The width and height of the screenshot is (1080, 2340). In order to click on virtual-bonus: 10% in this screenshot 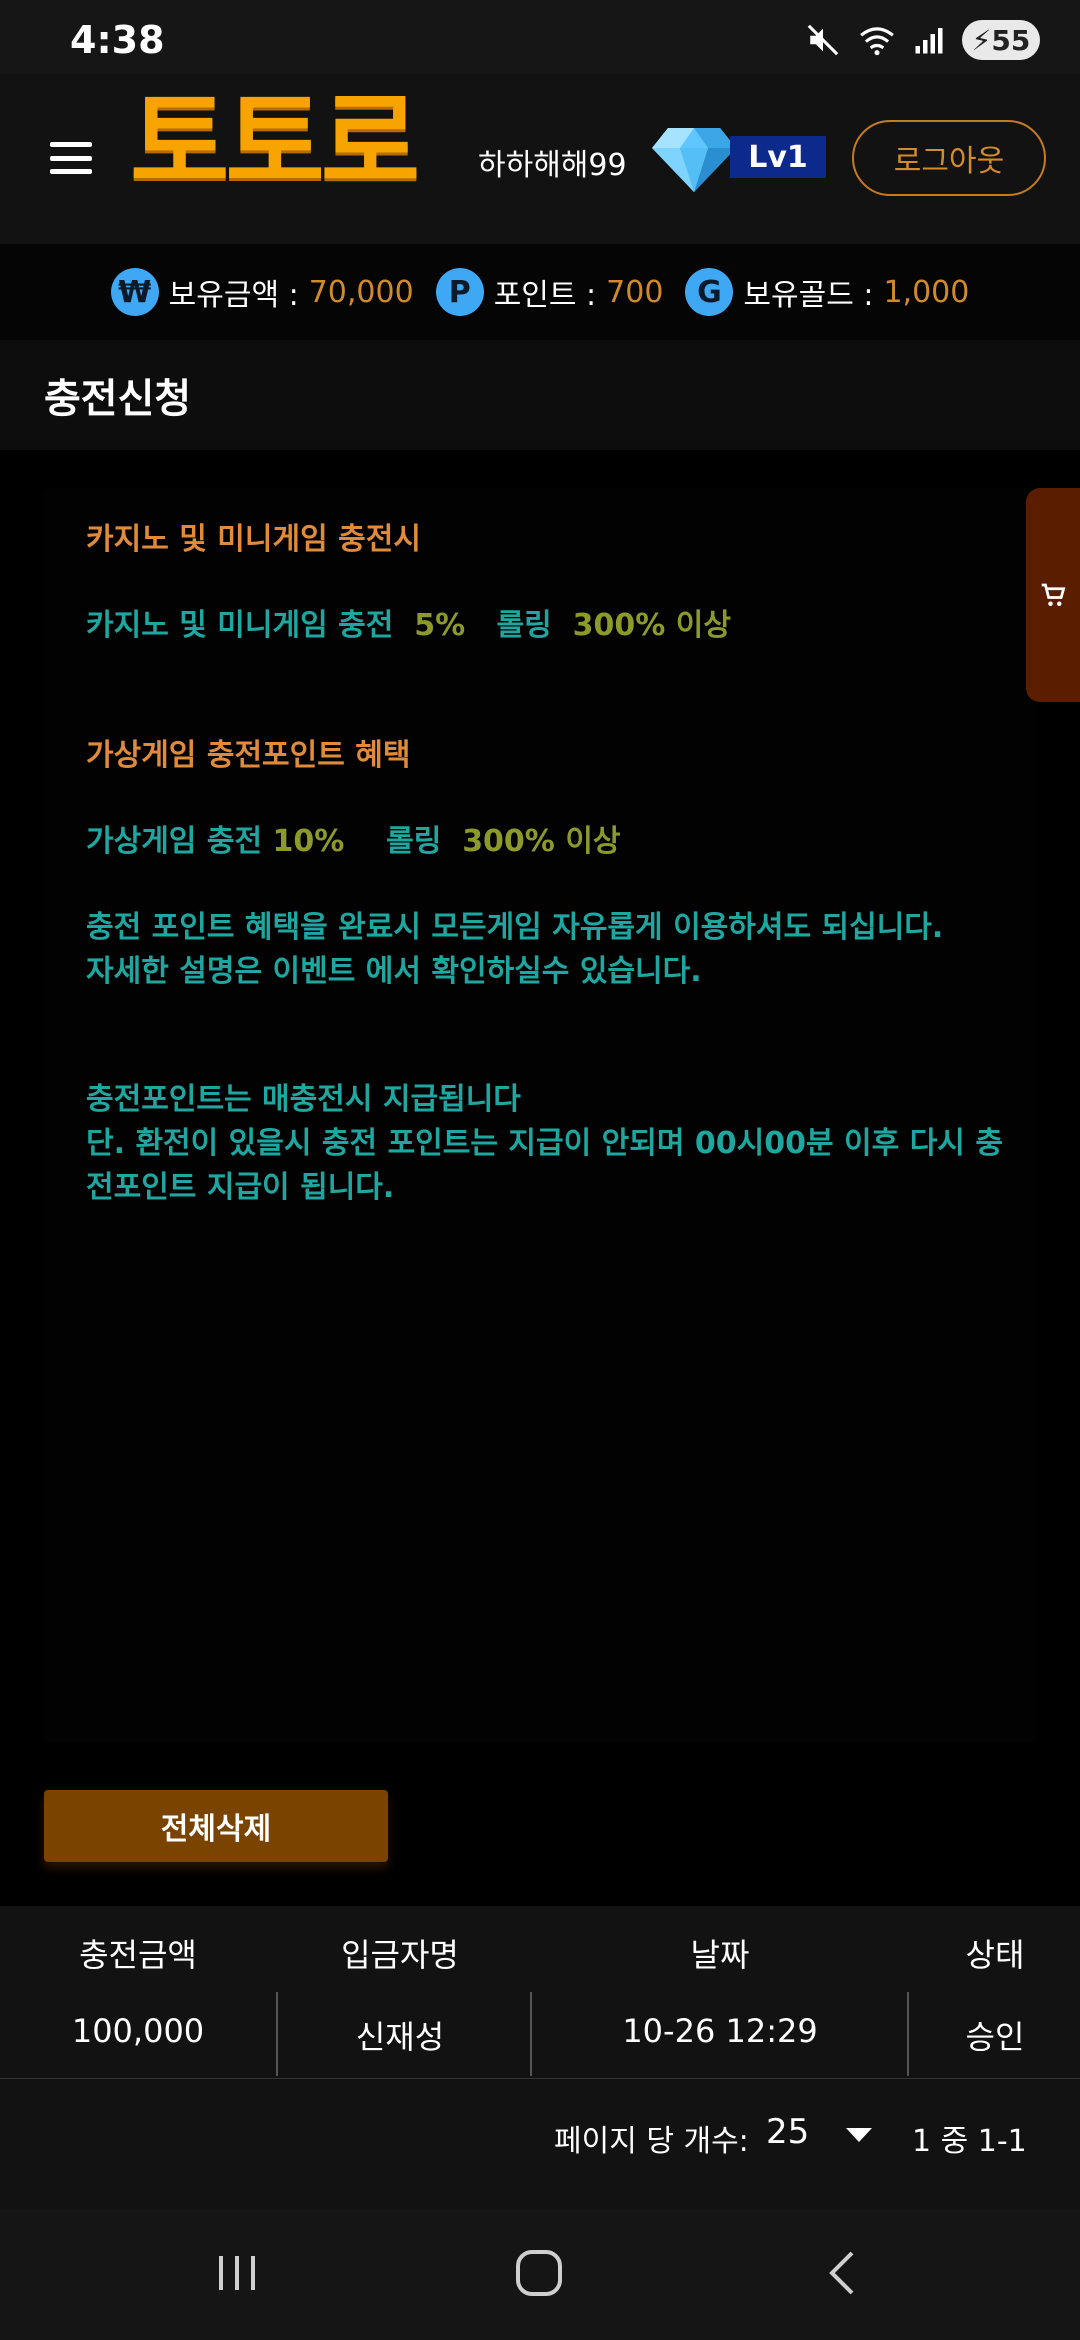, I will do `click(308, 841)`.